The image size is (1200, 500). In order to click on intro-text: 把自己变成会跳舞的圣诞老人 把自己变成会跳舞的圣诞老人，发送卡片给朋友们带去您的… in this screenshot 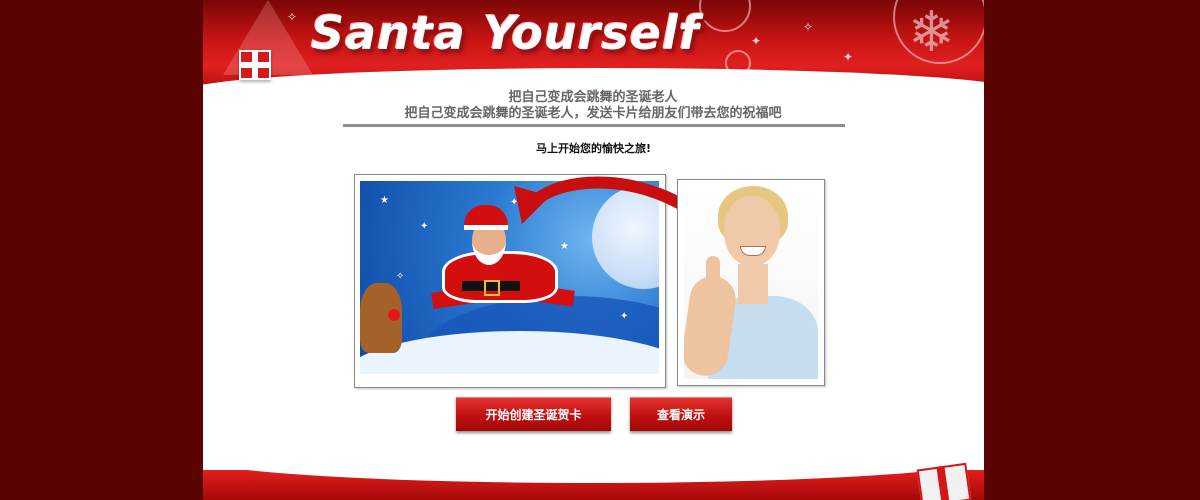, I will do `click(593, 106)`.